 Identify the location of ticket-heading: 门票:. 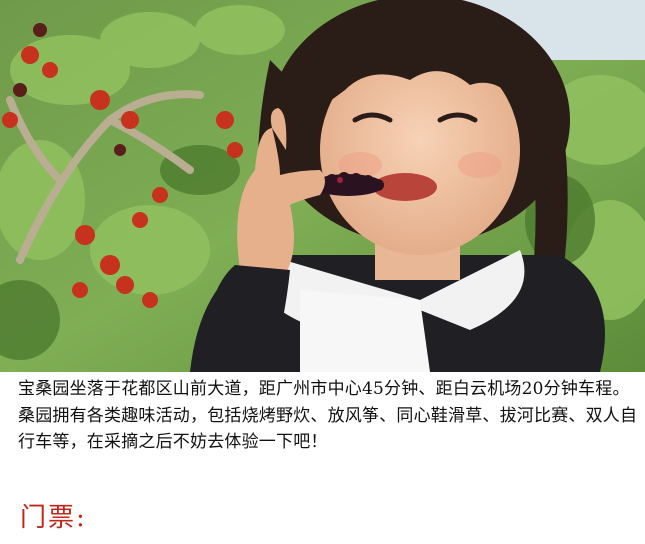
(53, 518).